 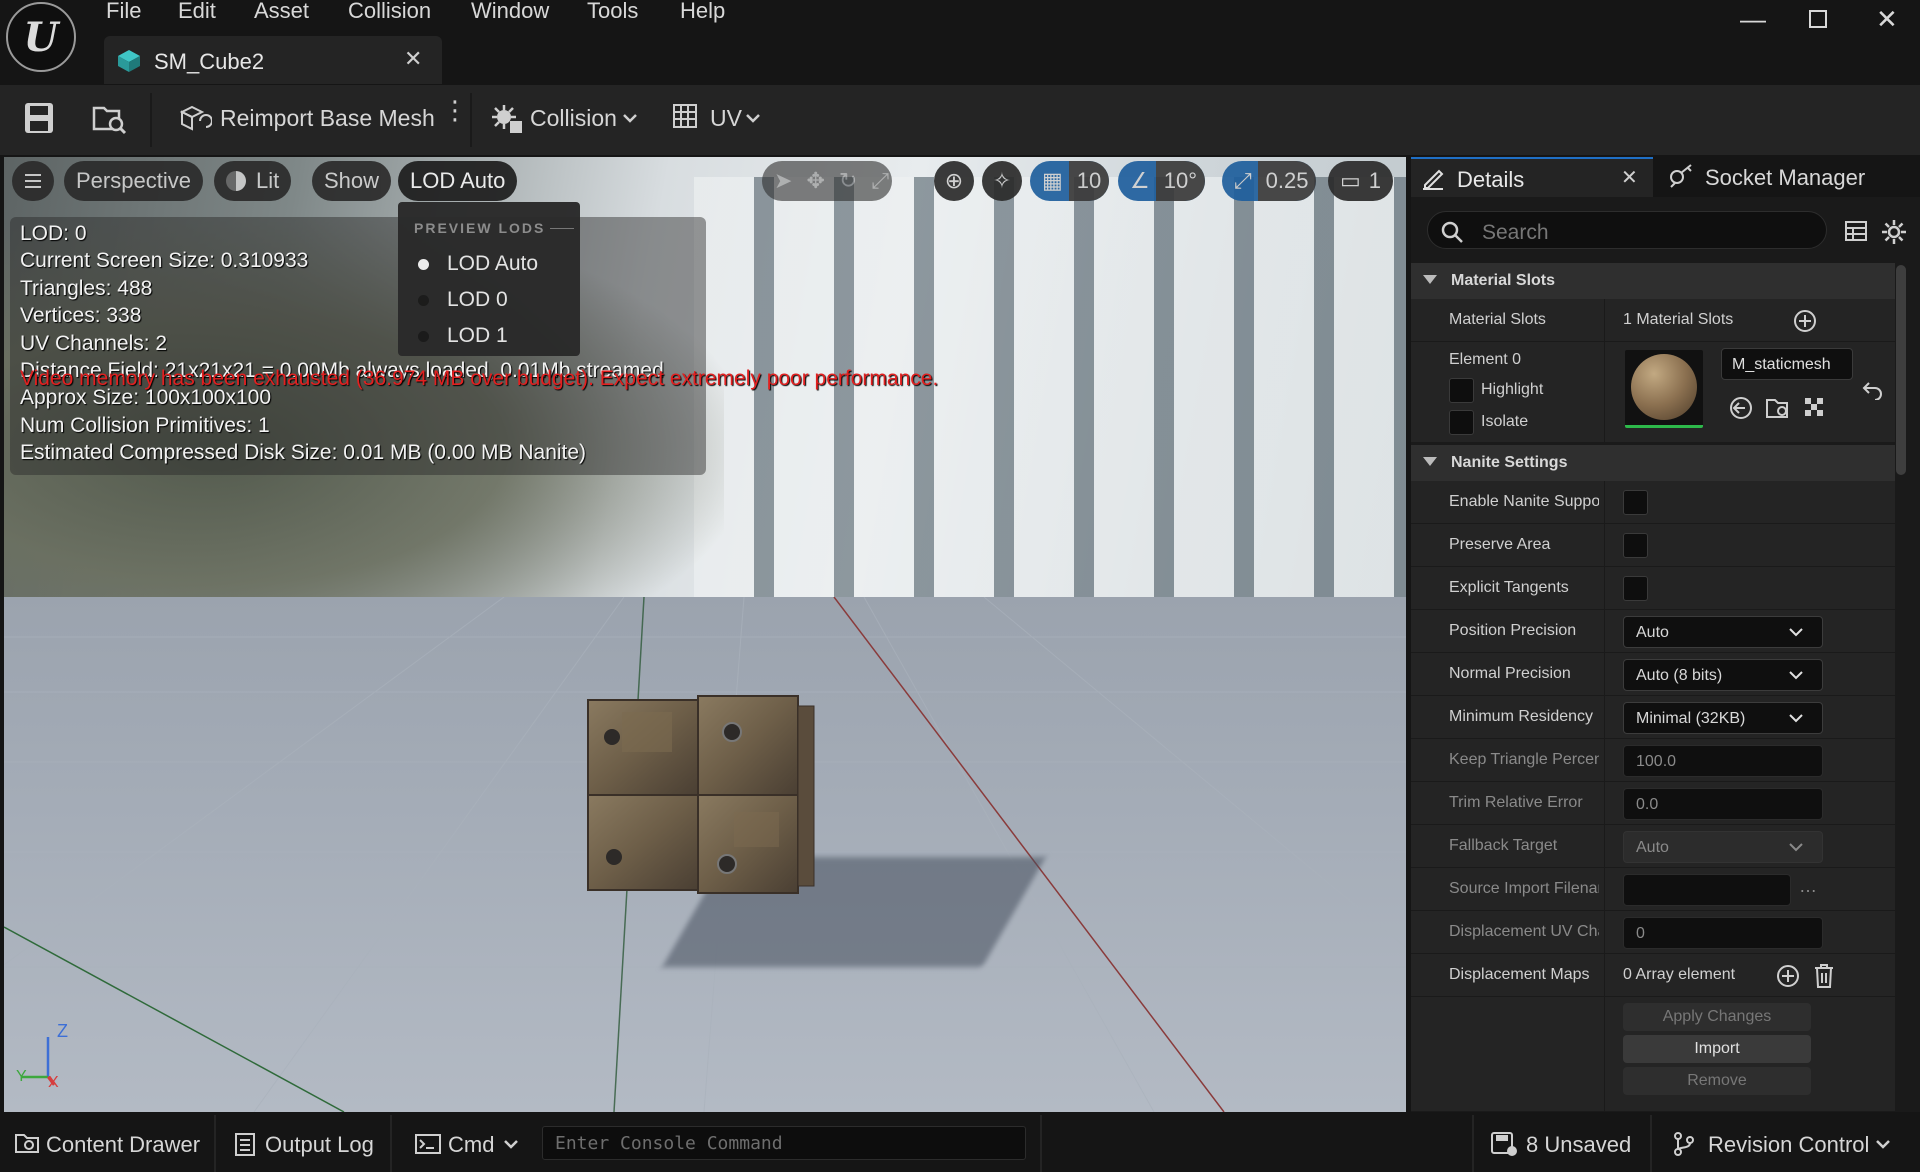 I want to click on nanite-settings-header: Nanite Settings, so click(x=1653, y=463).